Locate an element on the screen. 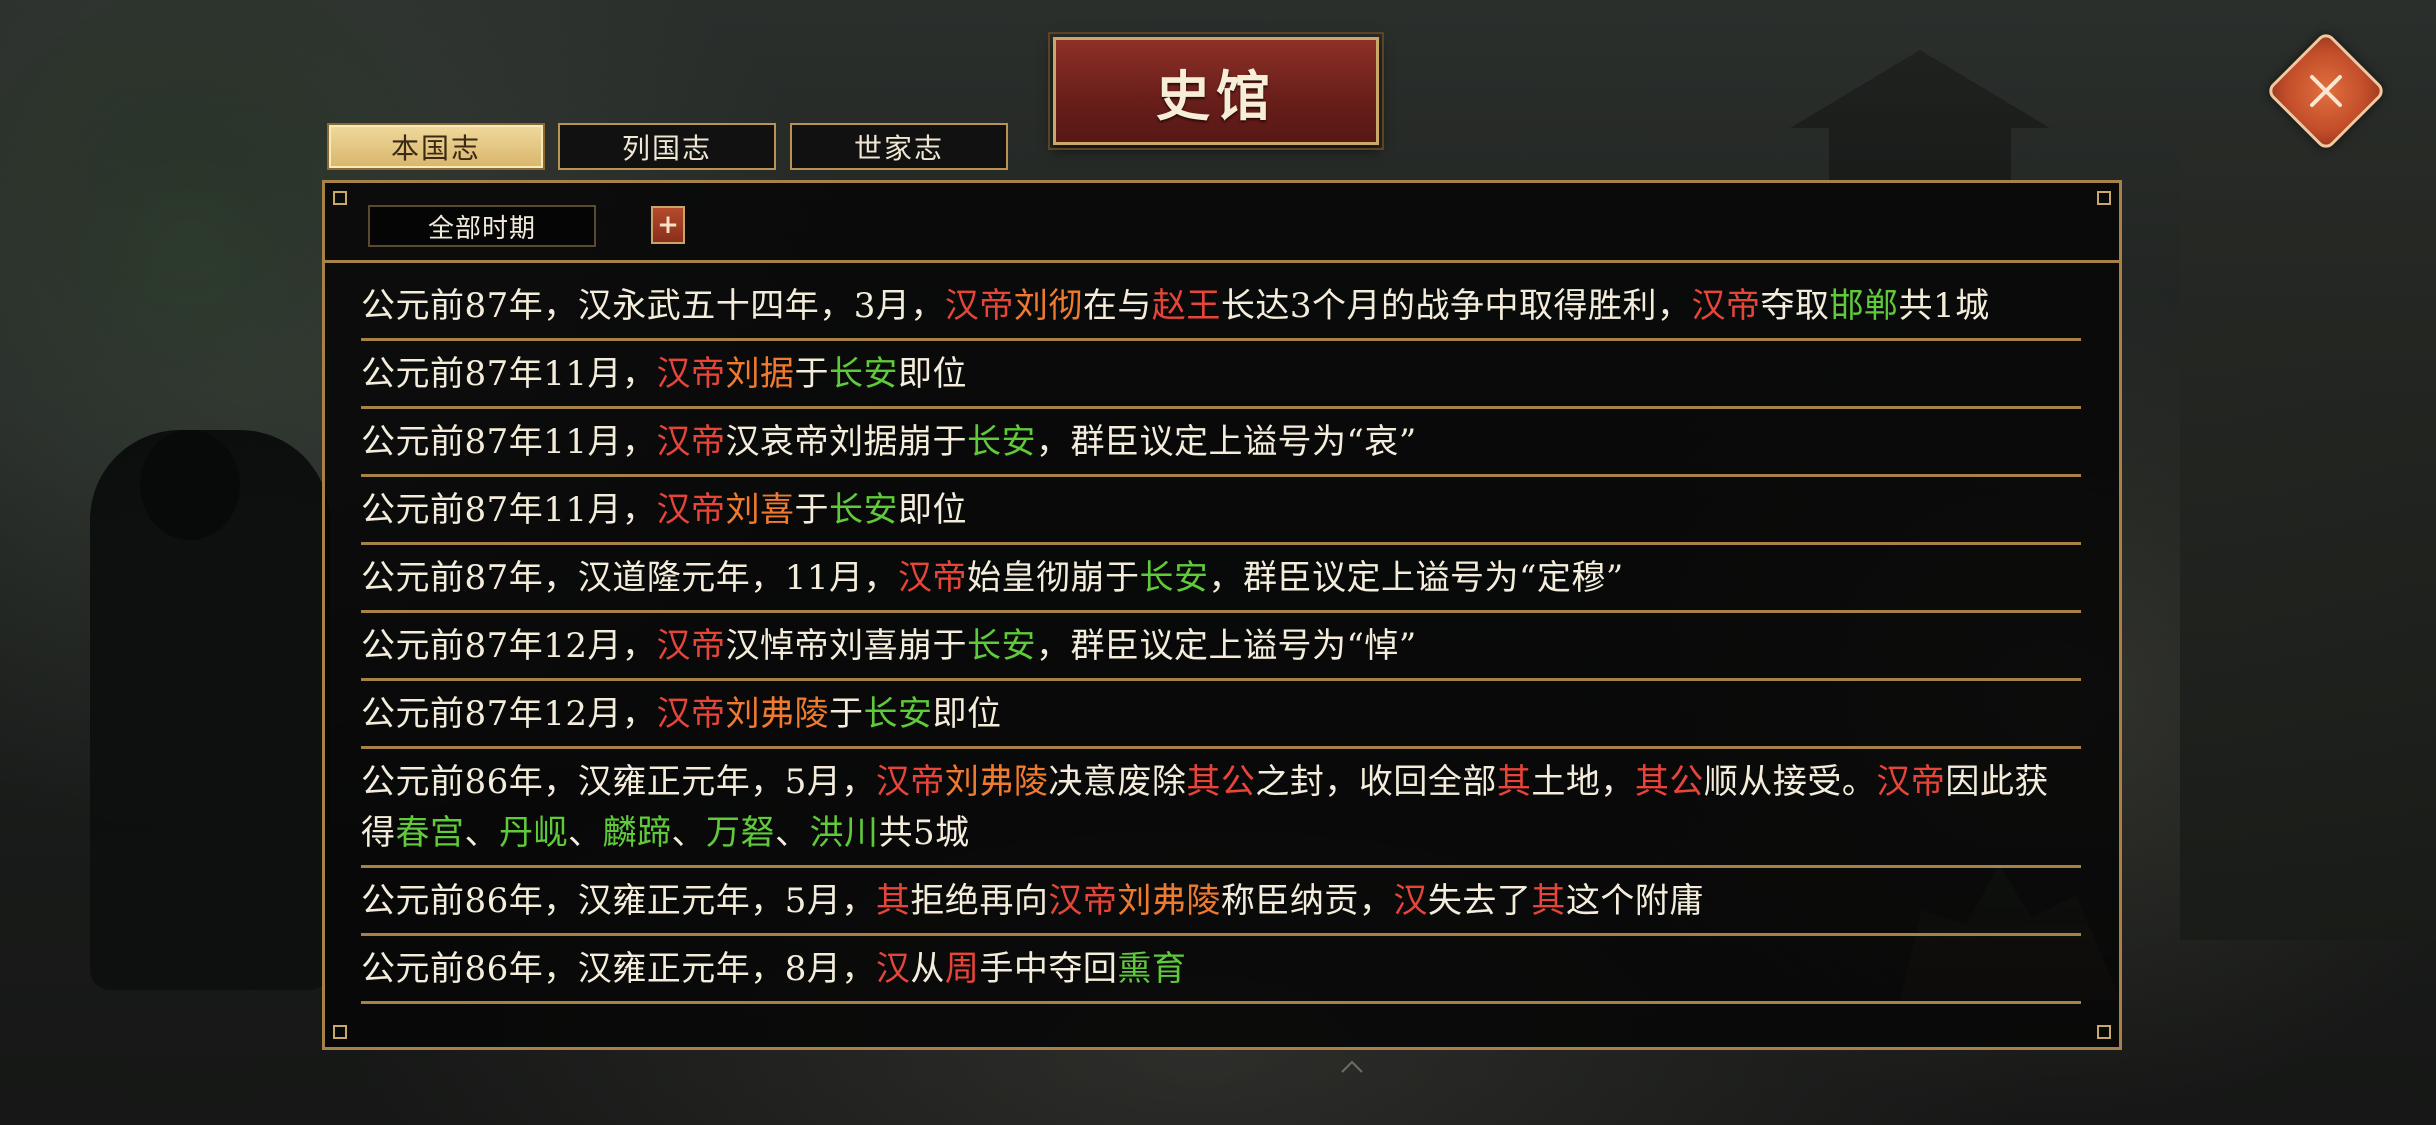 The width and height of the screenshot is (2436, 1125). record-segment: 春宫 is located at coordinates (430, 833).